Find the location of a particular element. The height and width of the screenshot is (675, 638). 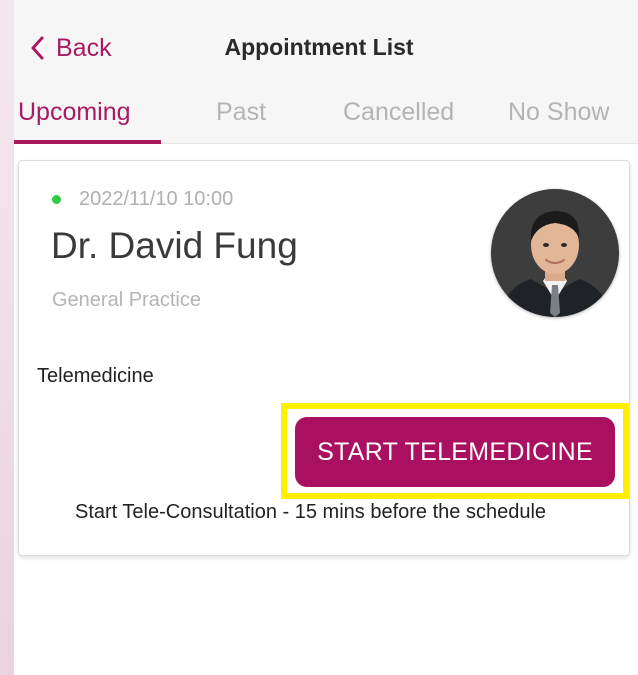

doctor-avatar is located at coordinates (555, 253).